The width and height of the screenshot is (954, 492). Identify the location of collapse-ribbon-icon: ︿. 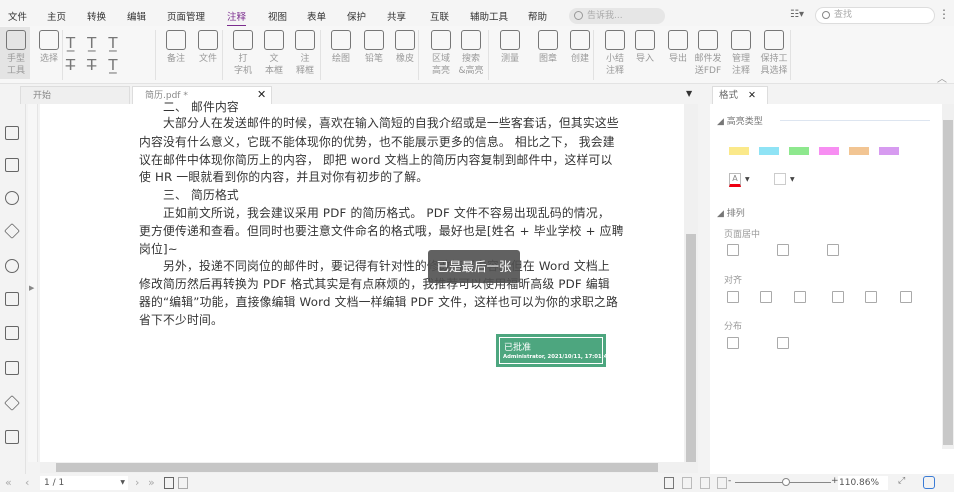
(942, 77).